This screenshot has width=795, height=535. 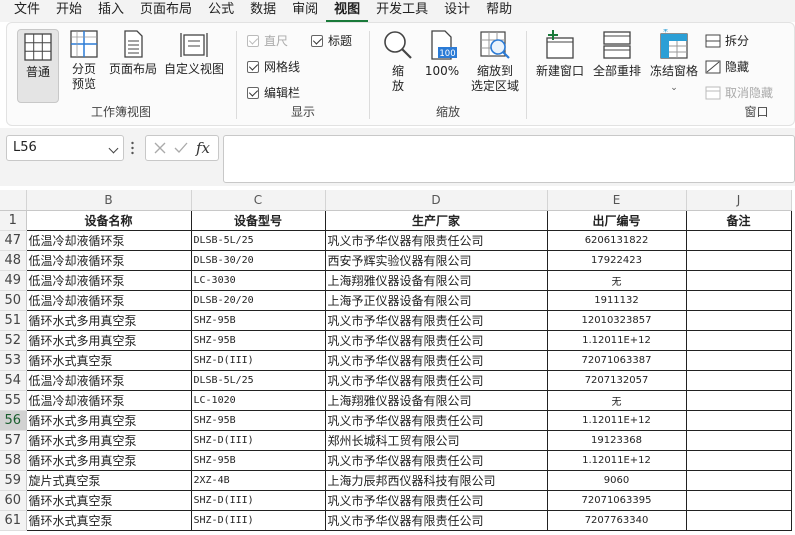 I want to click on ruler-checkbox: 直尺, so click(x=267, y=40).